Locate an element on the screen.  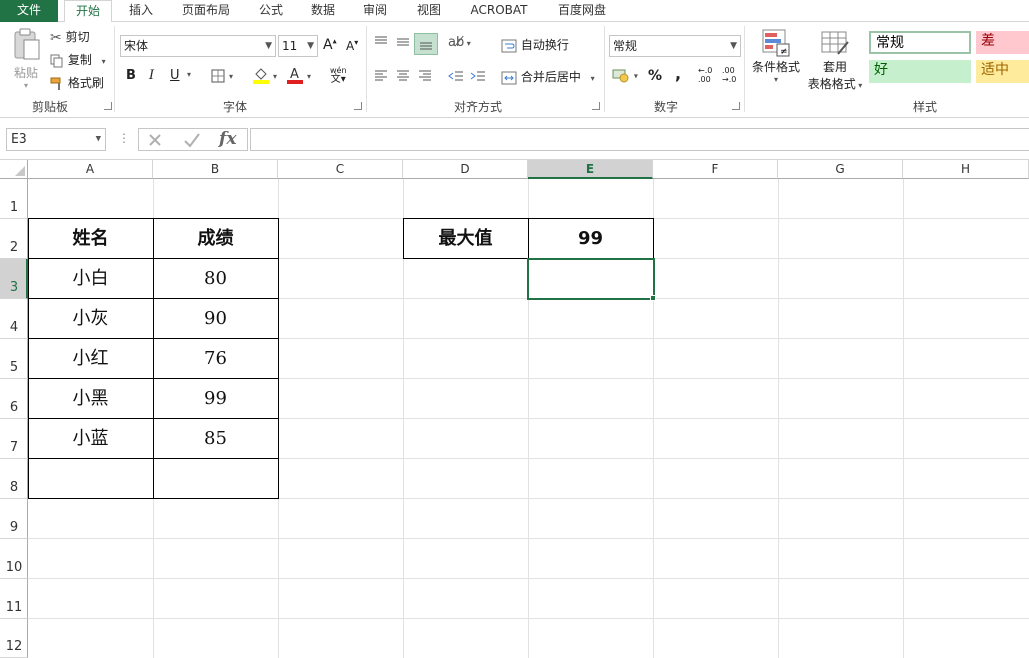
border-icon is located at coordinates (218, 75).